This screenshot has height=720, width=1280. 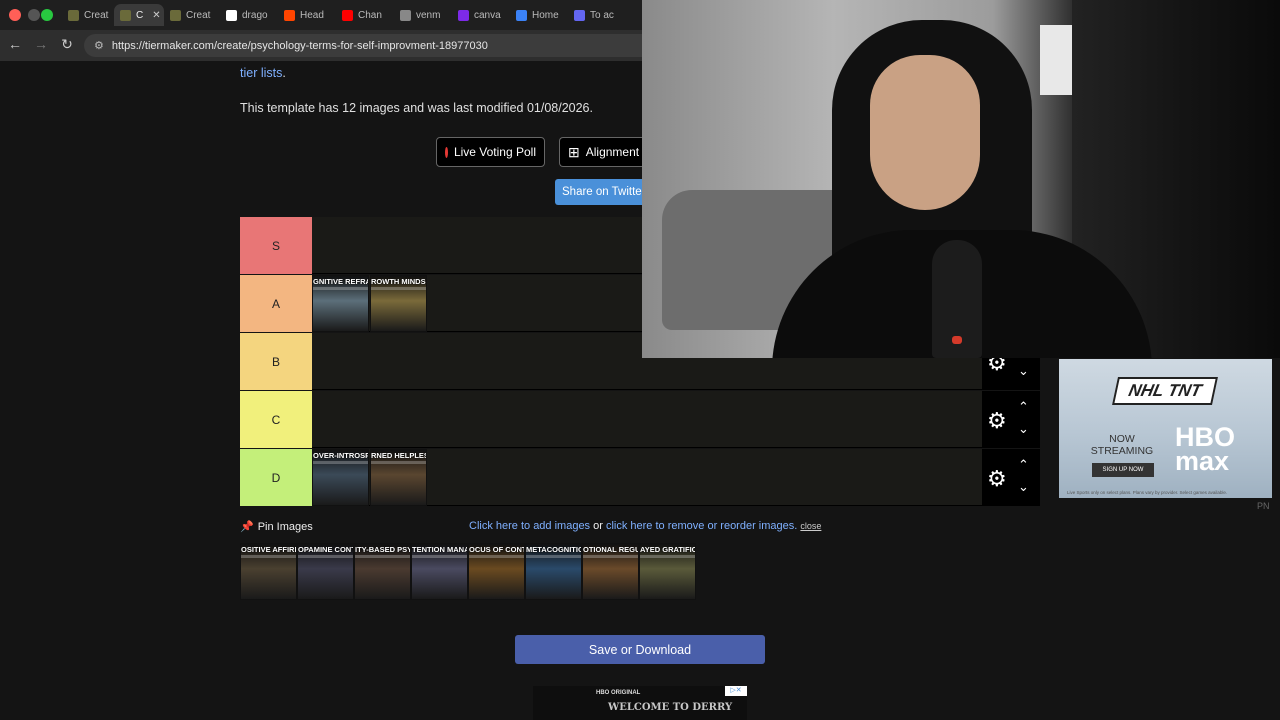 What do you see at coordinates (276, 303) in the screenshot?
I see `tier-label-a: A` at bounding box center [276, 303].